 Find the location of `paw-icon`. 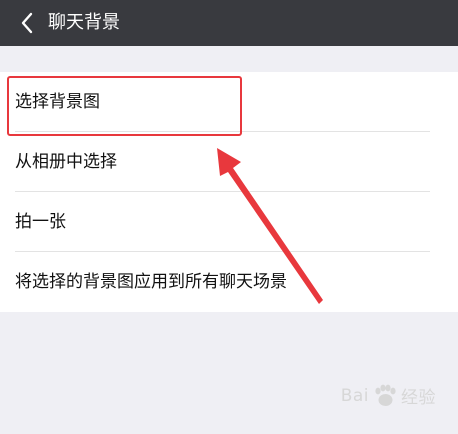

paw-icon is located at coordinates (385, 395).